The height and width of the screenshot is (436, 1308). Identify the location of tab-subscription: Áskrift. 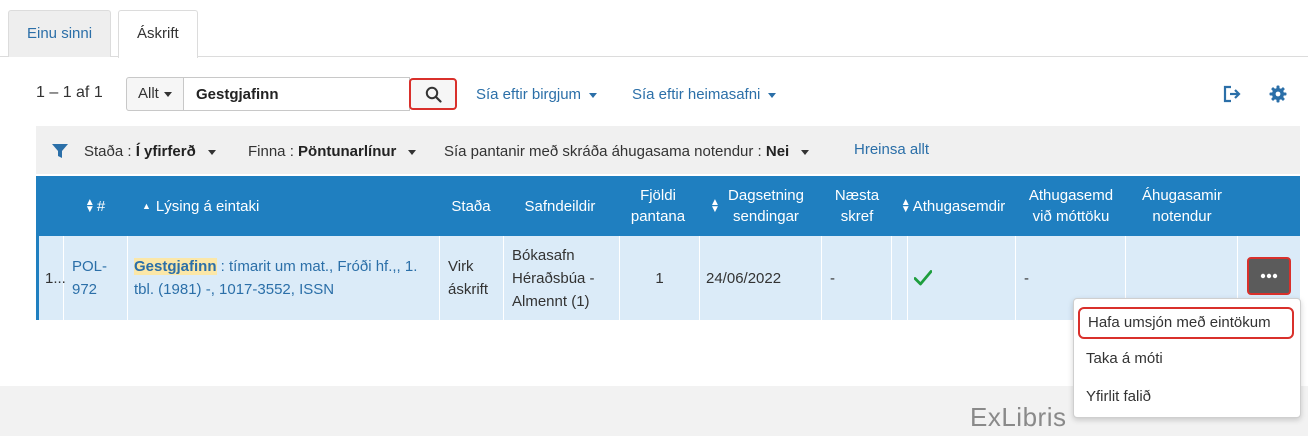
(158, 34).